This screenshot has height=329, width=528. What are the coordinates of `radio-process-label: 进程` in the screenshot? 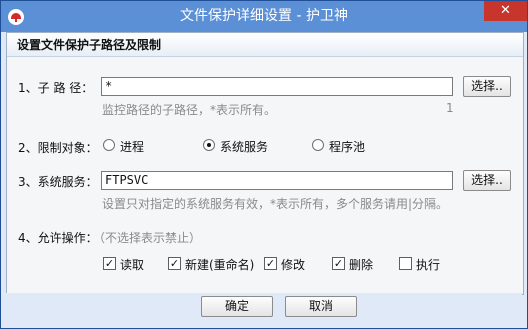 It's located at (132, 146).